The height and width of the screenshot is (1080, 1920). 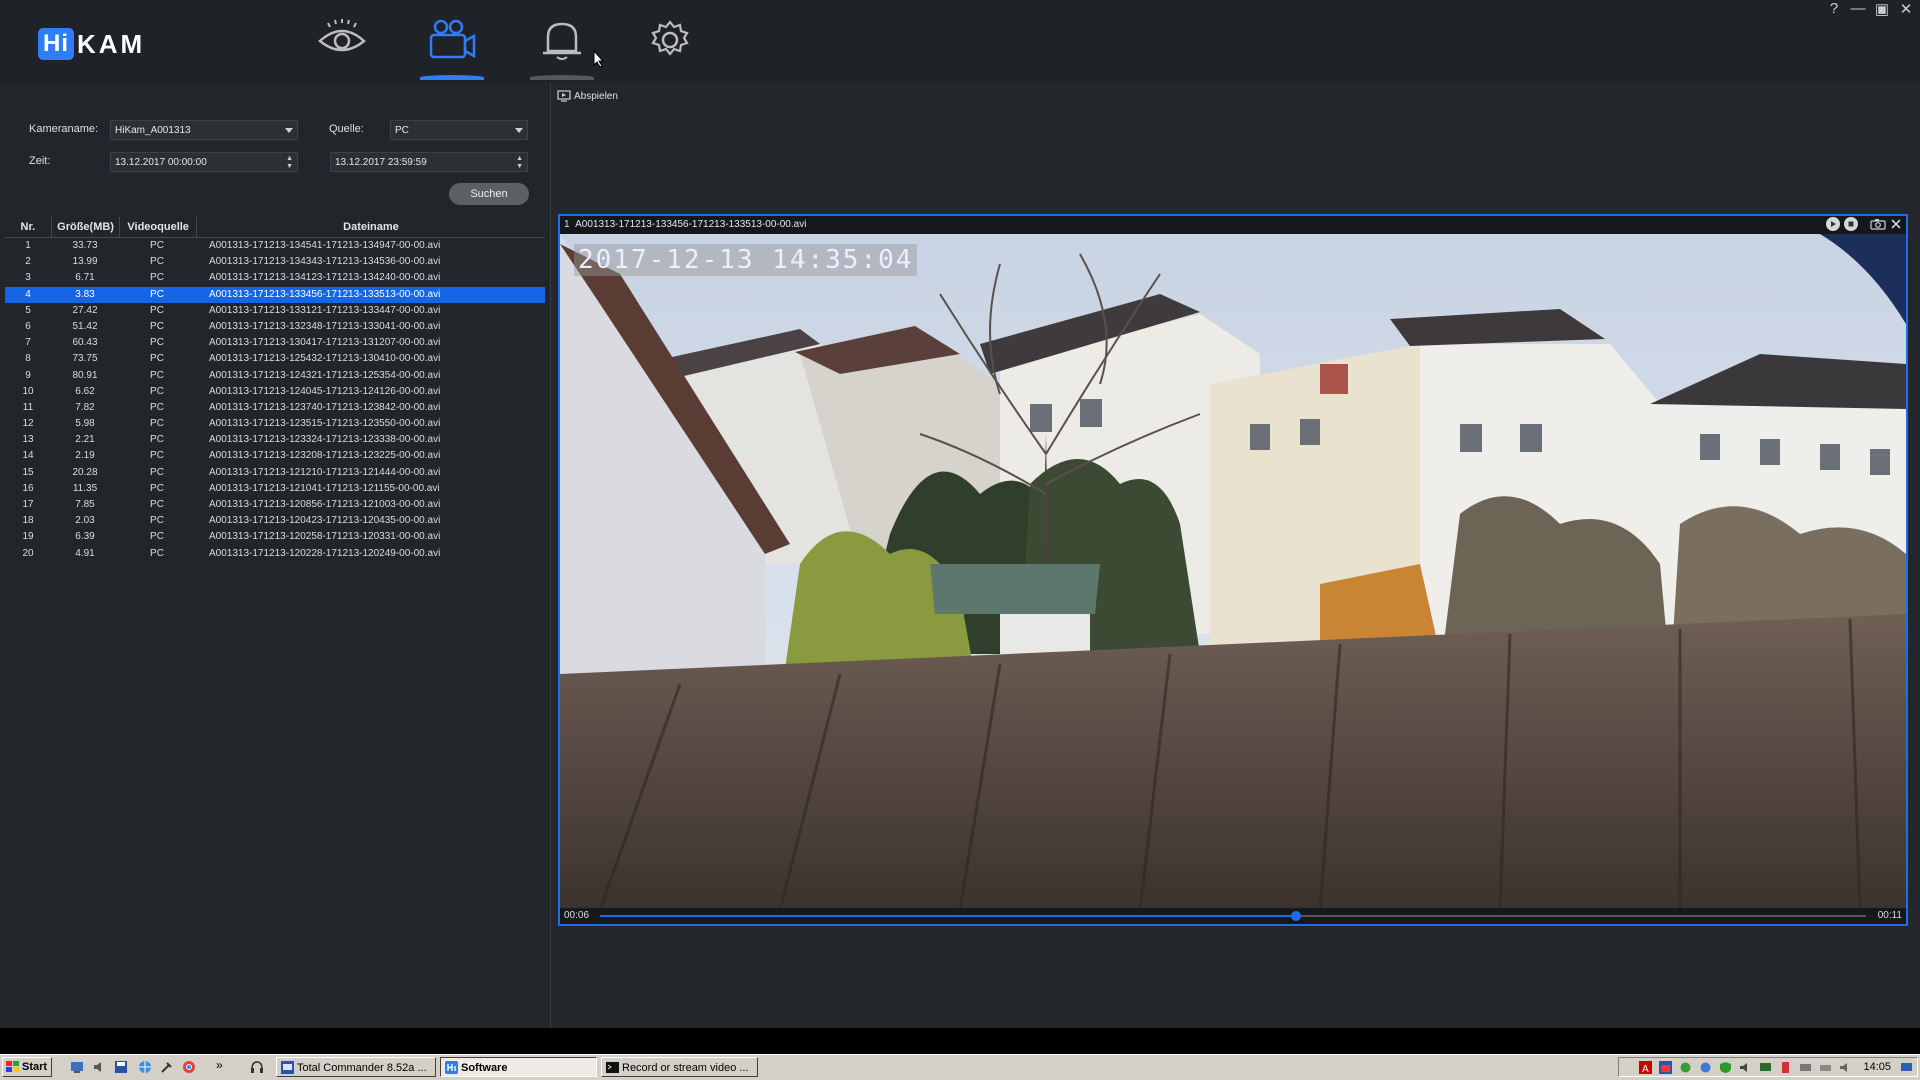 I want to click on bell-icon, so click(x=562, y=41).